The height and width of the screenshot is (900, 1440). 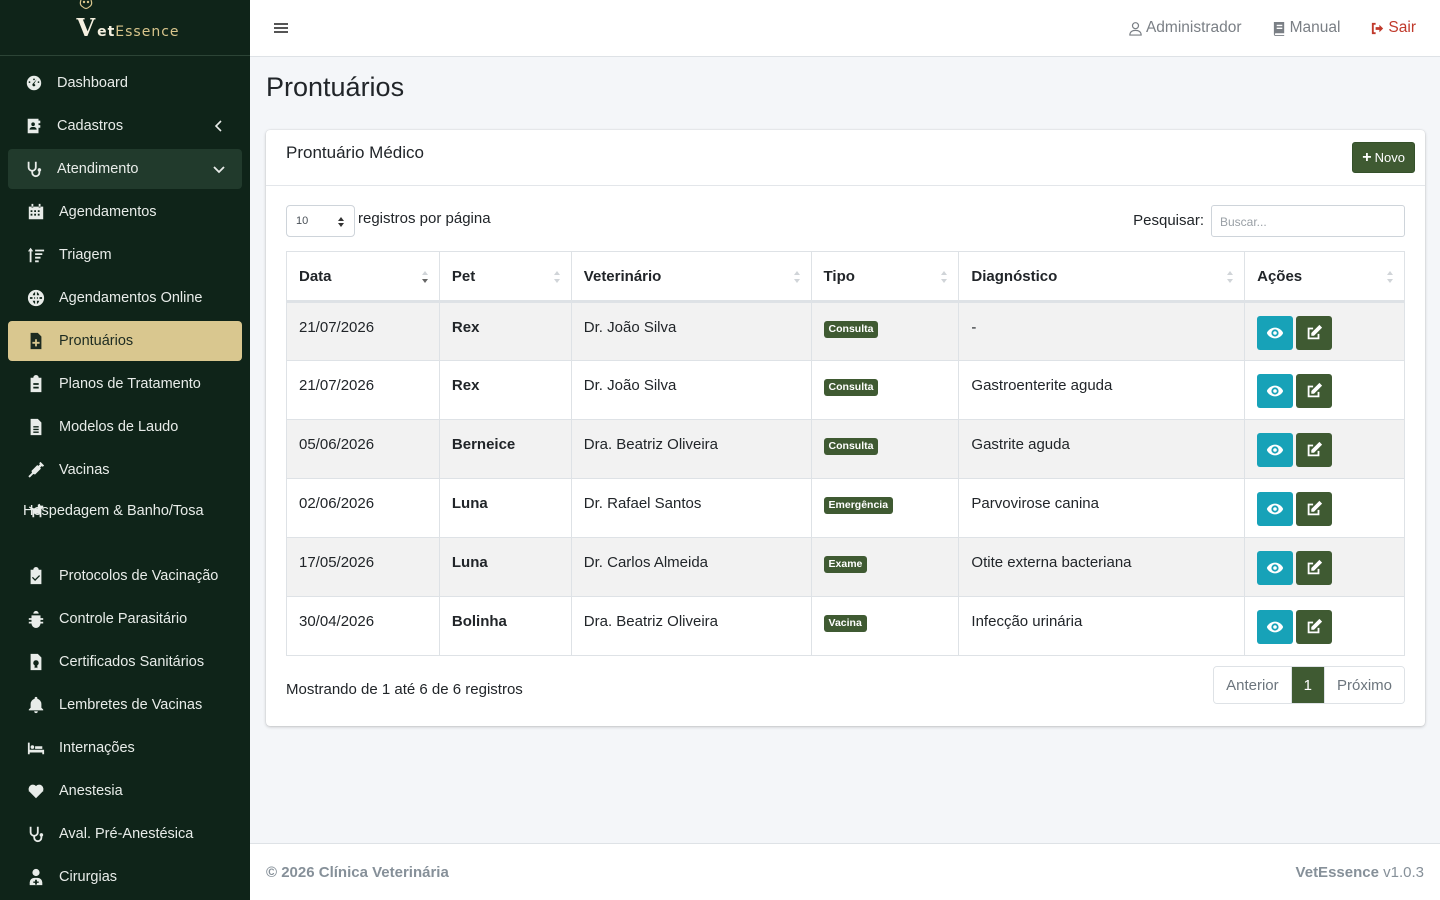 I want to click on sidebar-item-vacinas: Vacinas, so click(x=125, y=470).